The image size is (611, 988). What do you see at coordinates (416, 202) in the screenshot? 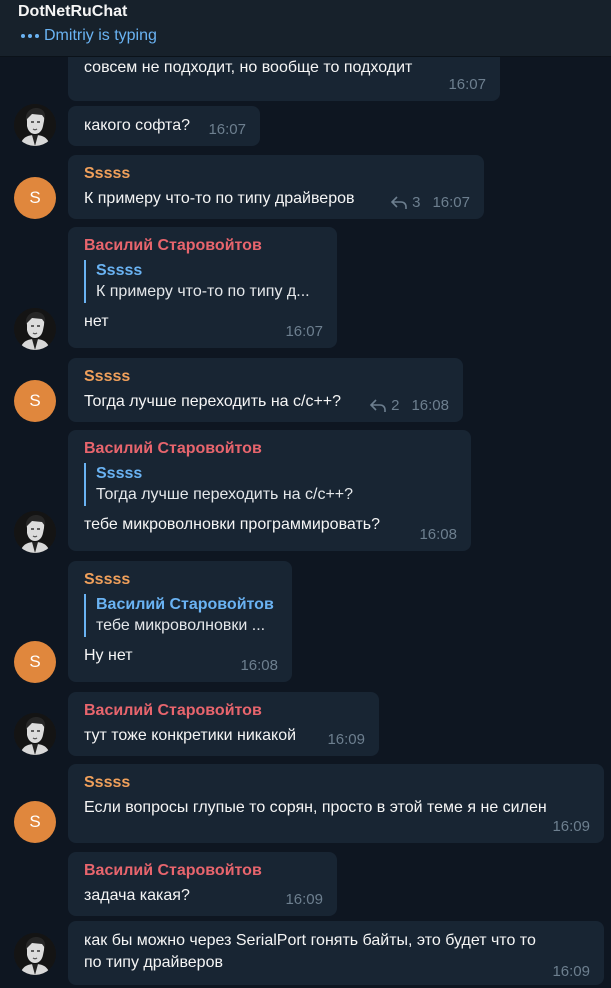
I see `replies-number: 3` at bounding box center [416, 202].